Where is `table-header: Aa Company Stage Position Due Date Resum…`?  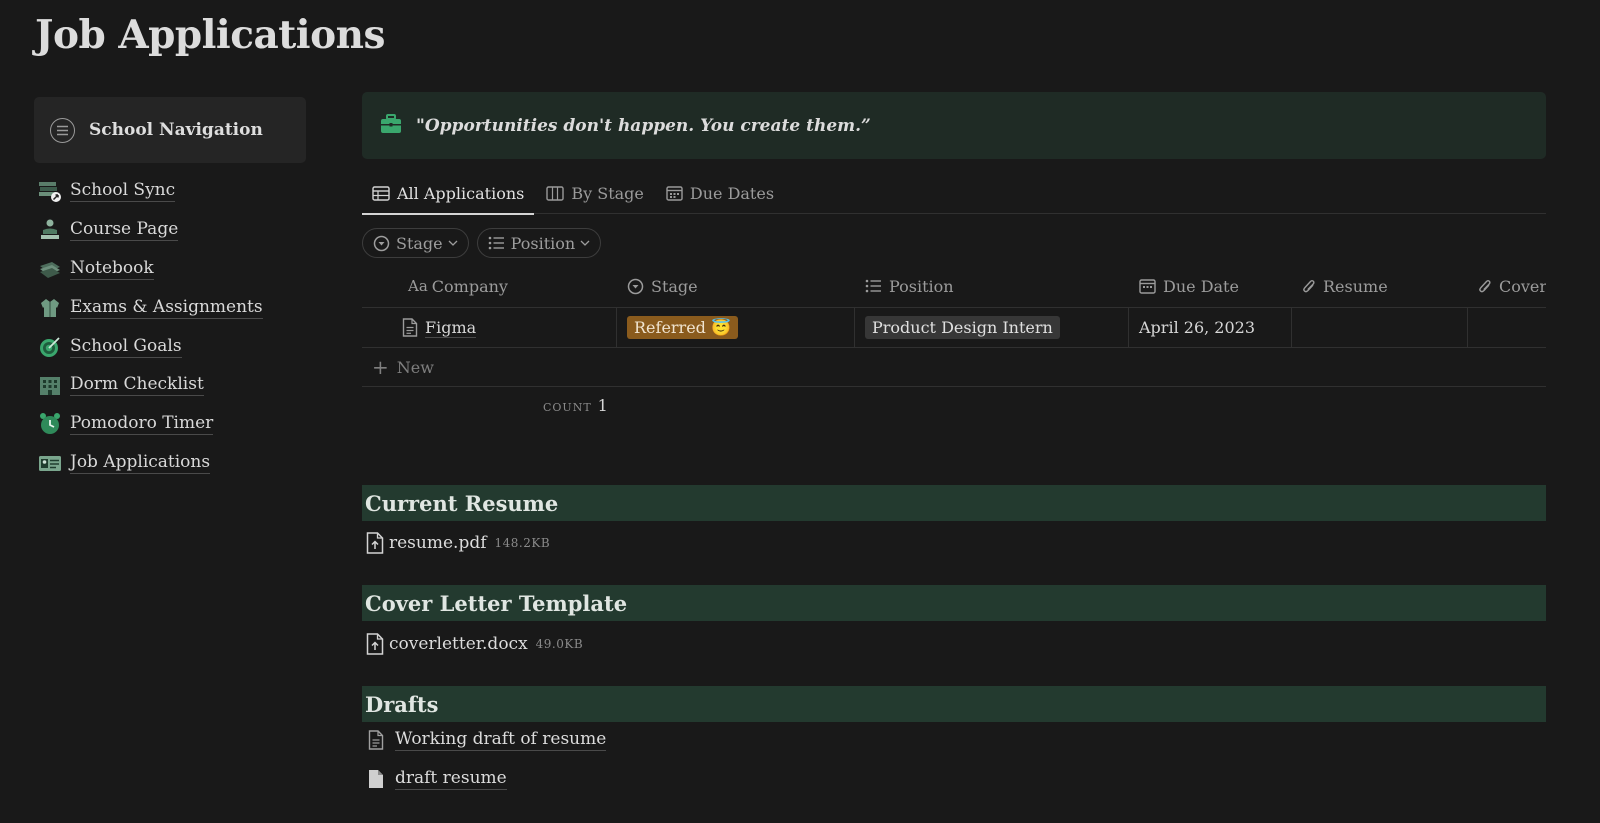
table-header: Aa Company Stage Position Due Date Resum… is located at coordinates (954, 286).